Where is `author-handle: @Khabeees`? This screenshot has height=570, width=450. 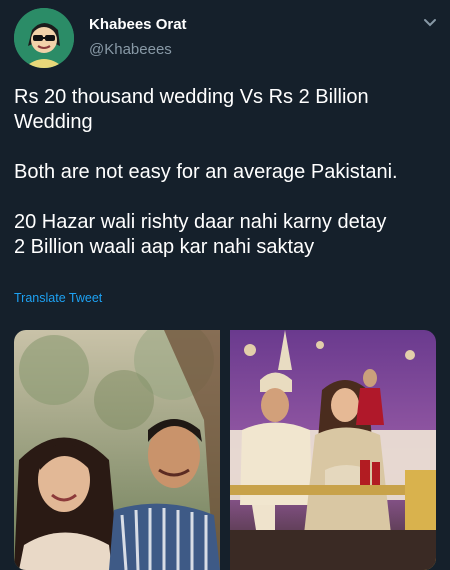 author-handle: @Khabeees is located at coordinates (130, 49).